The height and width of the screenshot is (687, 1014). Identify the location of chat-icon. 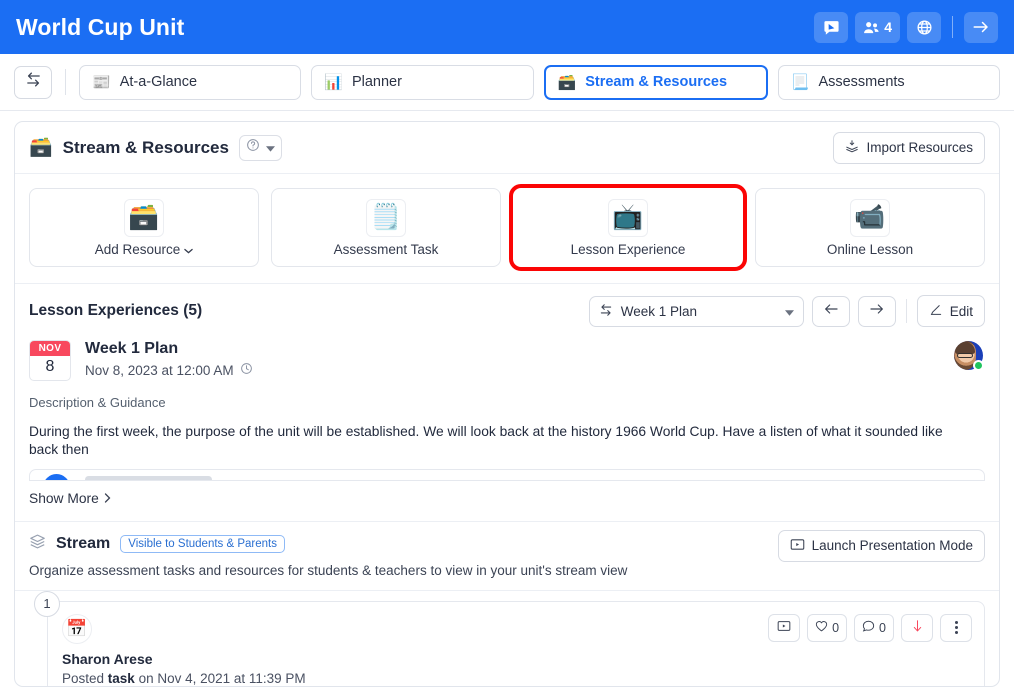
(831, 27).